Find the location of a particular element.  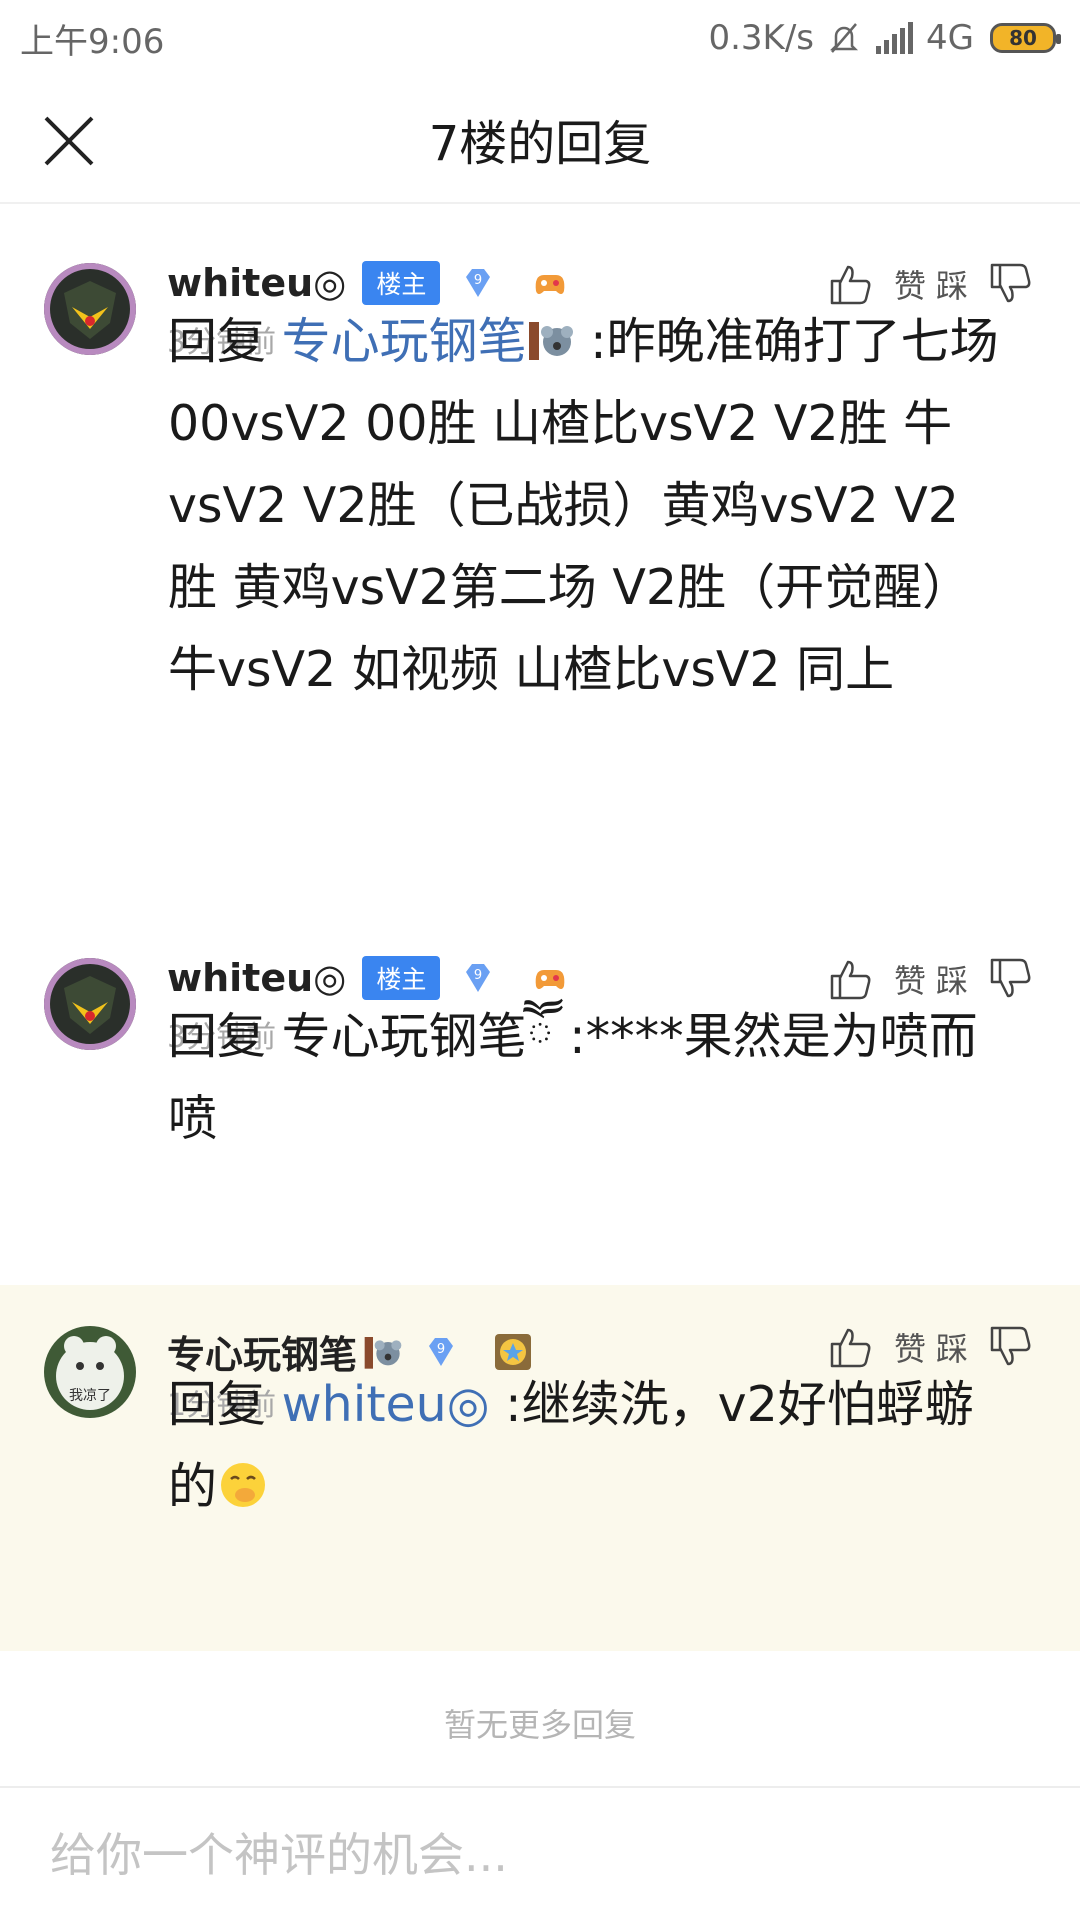

mention-link: whiteu◎ is located at coordinates (386, 1404).